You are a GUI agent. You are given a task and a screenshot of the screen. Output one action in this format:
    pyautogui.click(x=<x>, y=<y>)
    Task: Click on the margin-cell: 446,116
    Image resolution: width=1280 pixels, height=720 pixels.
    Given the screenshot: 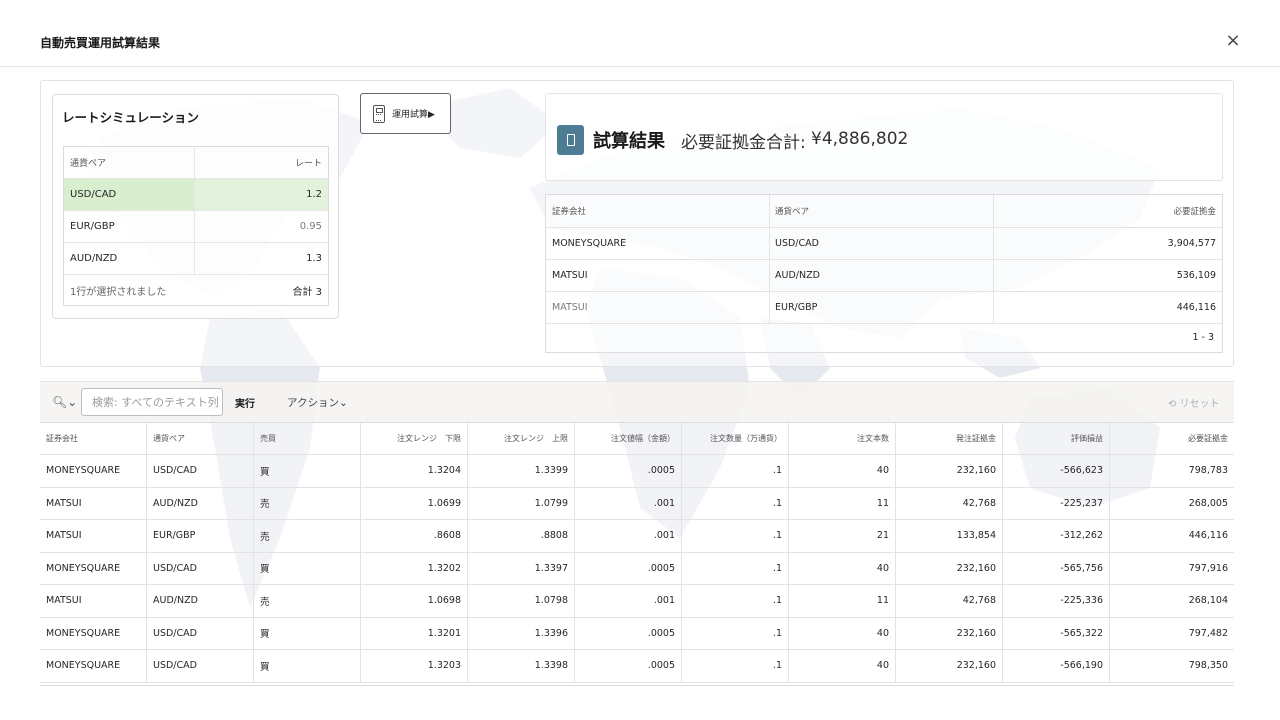 What is the action you would take?
    pyautogui.click(x=1196, y=307)
    